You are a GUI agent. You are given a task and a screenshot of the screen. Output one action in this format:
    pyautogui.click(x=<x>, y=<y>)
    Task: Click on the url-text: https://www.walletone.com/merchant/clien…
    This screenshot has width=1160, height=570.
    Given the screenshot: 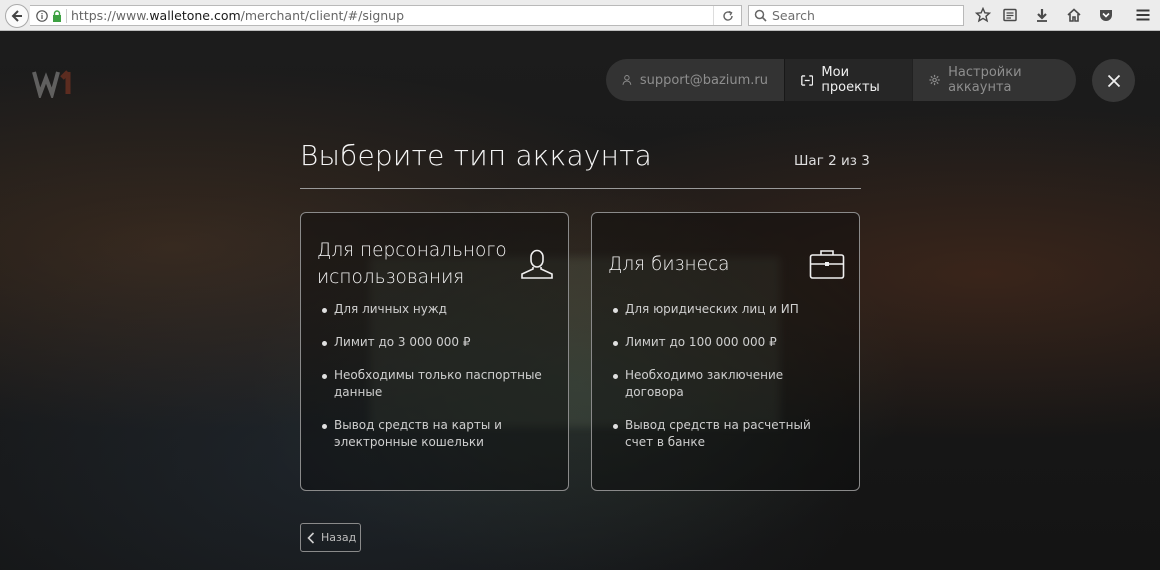 What is the action you would take?
    pyautogui.click(x=237, y=15)
    